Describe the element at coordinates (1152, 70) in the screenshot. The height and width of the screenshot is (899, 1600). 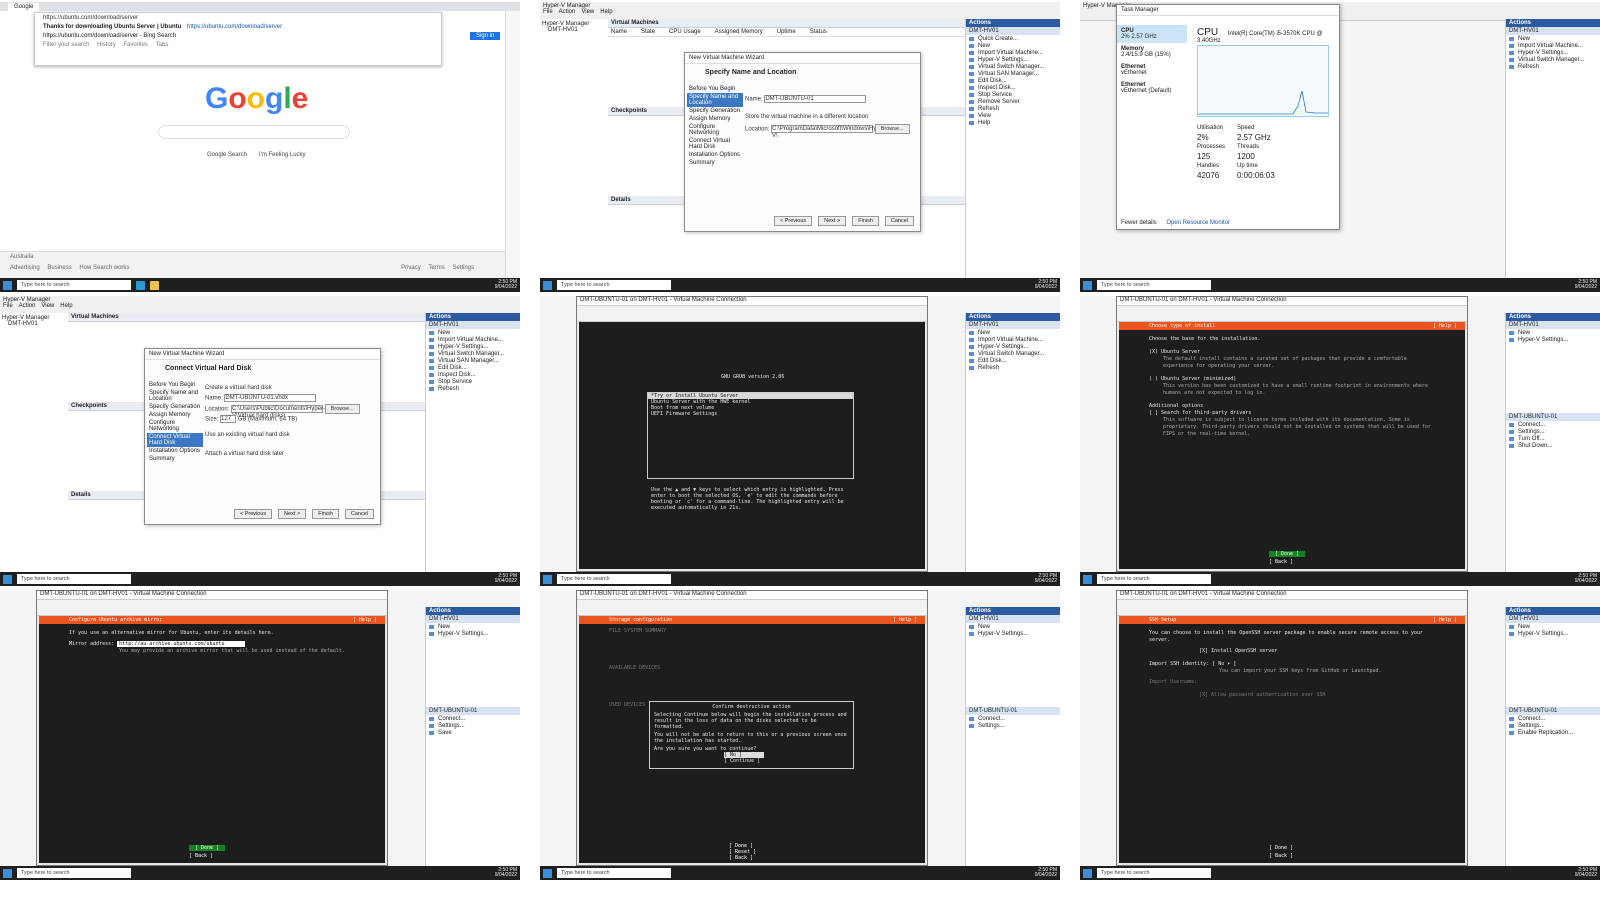
I see `tm-ethernet-1: Ethernet vEthernet` at that location.